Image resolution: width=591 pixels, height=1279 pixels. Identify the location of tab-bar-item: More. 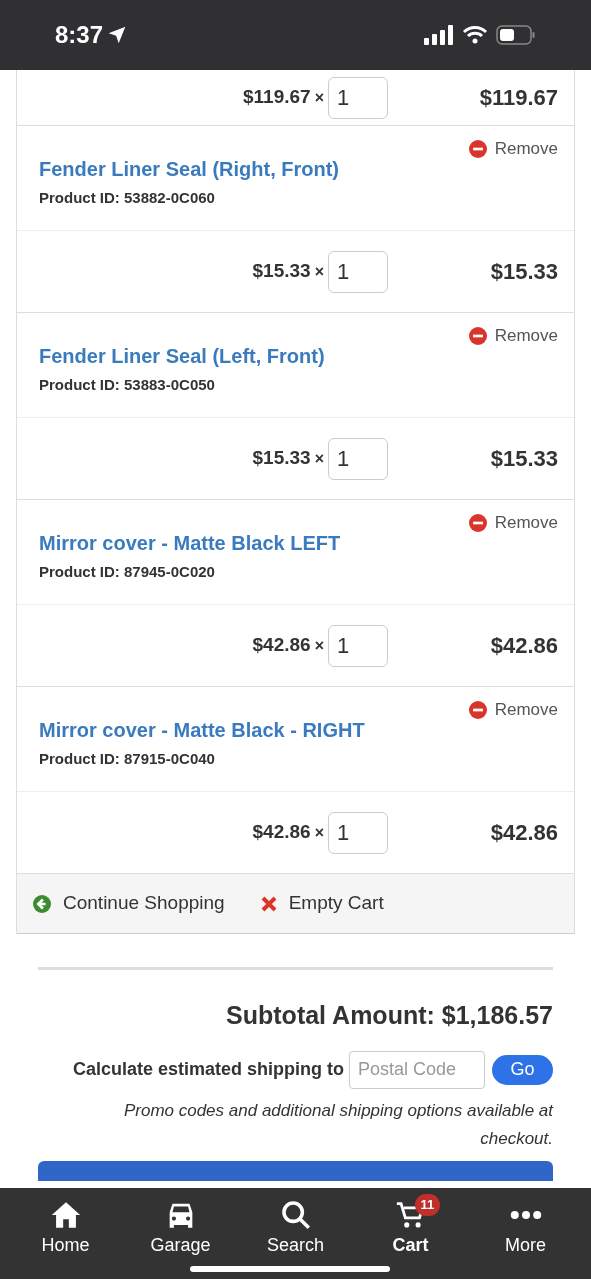
(525, 1228).